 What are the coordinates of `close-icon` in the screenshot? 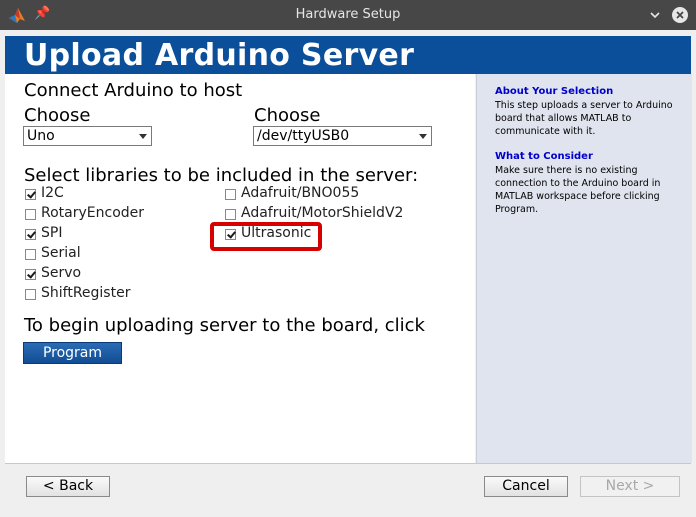 It's located at (680, 15).